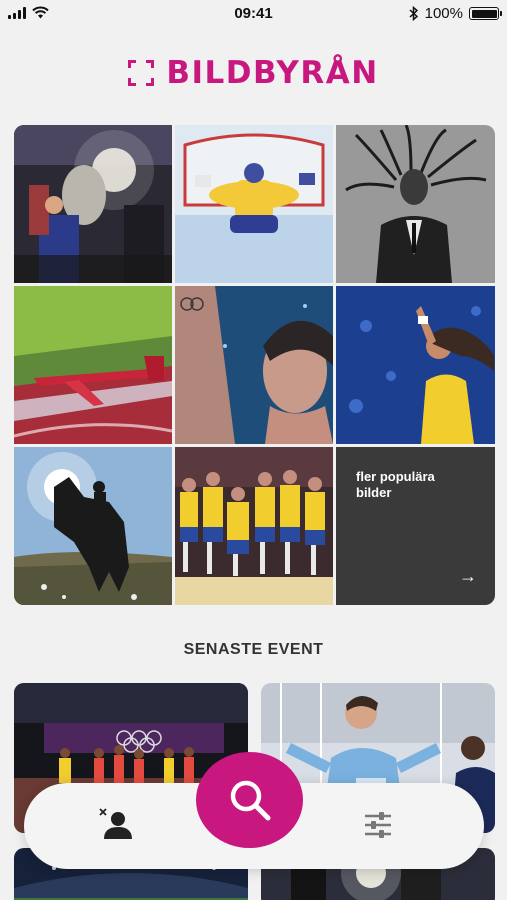 The image size is (507, 900). Describe the element at coordinates (272, 73) in the screenshot. I see `brand-name: BILDBYRÅN` at that location.